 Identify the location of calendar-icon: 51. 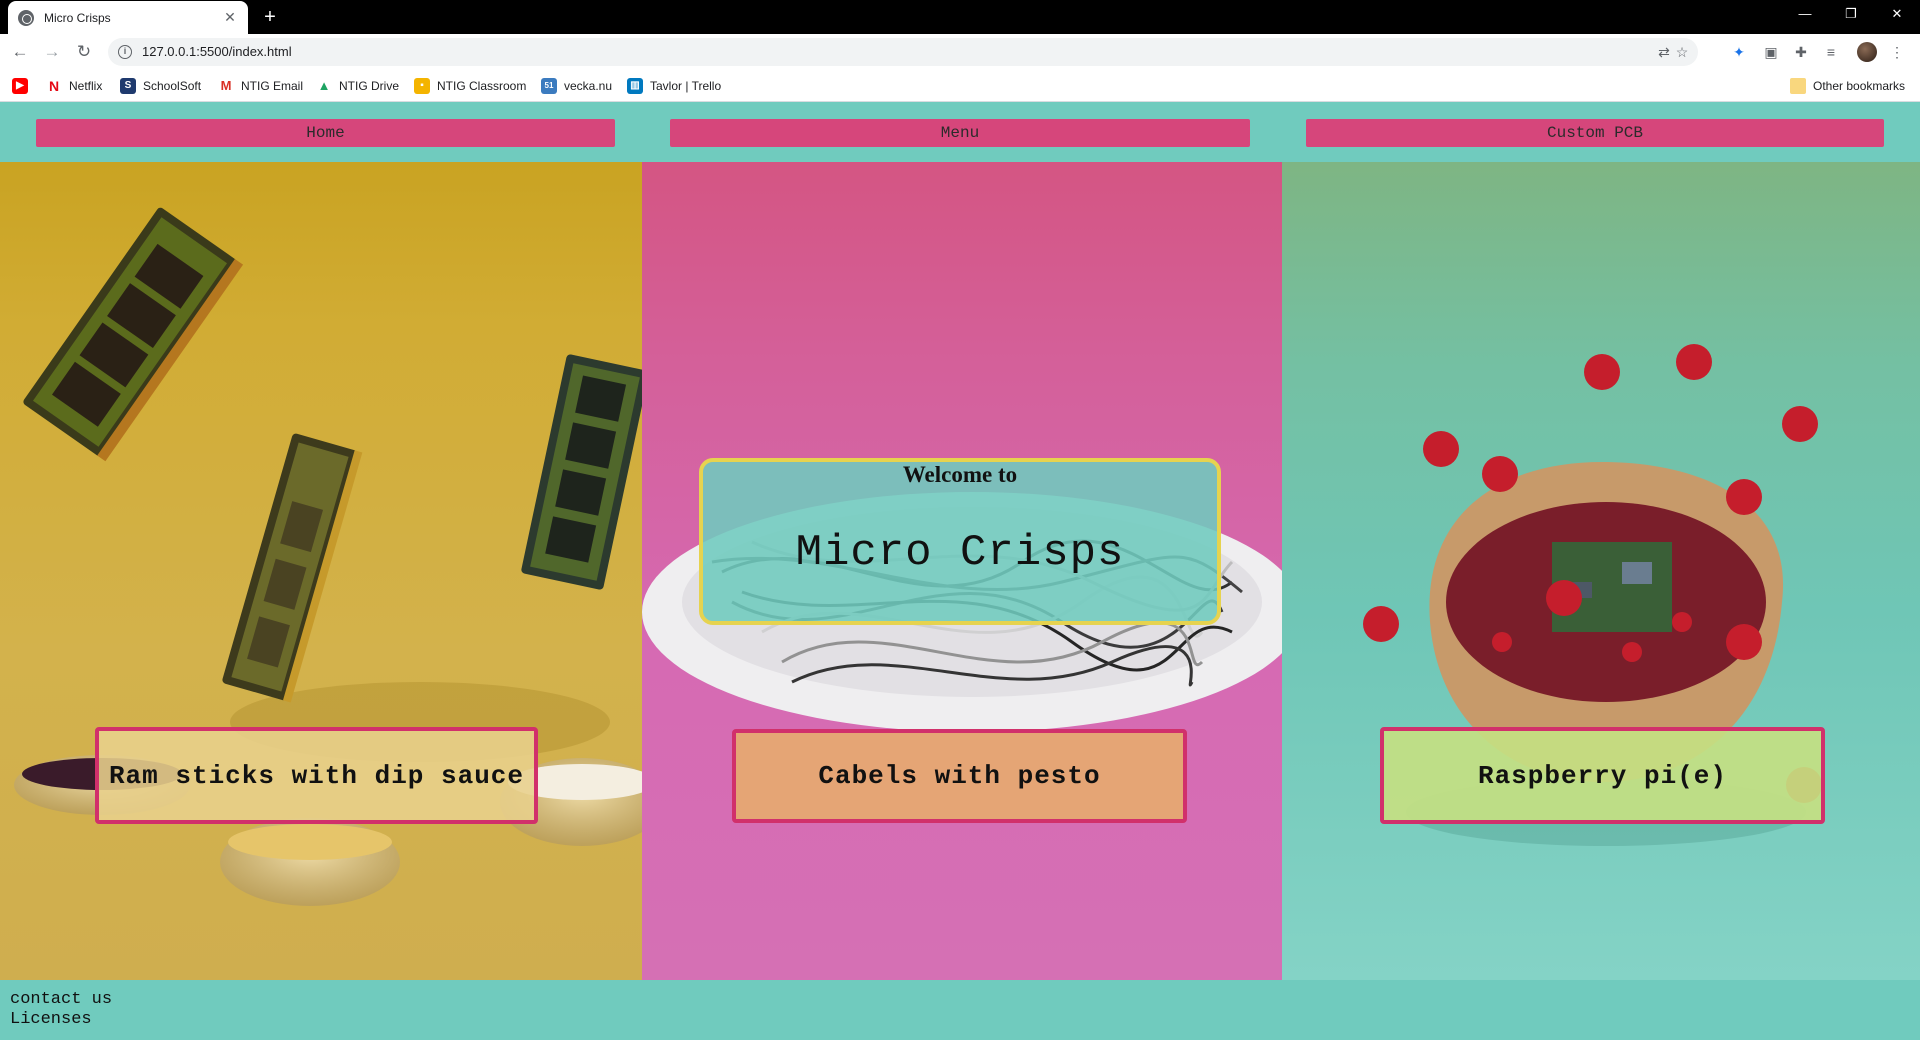
(549, 86).